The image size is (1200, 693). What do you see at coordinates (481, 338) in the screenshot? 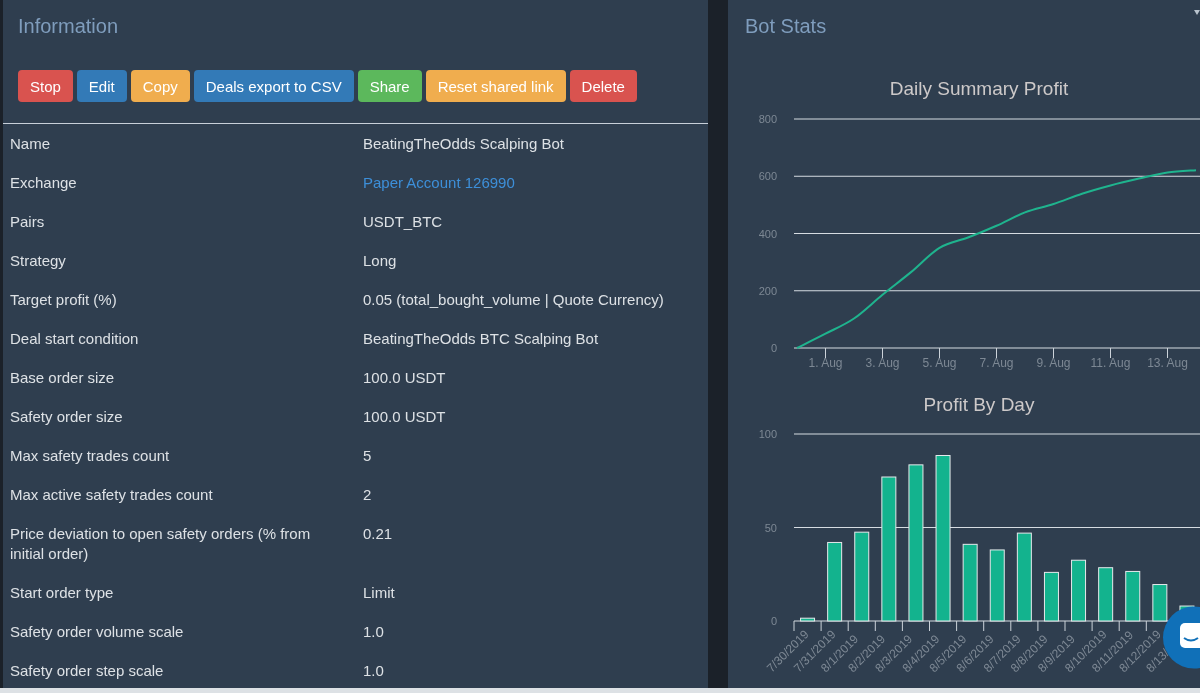
I see `field-value: BeatingTheOdds BTC Scalping Bot` at bounding box center [481, 338].